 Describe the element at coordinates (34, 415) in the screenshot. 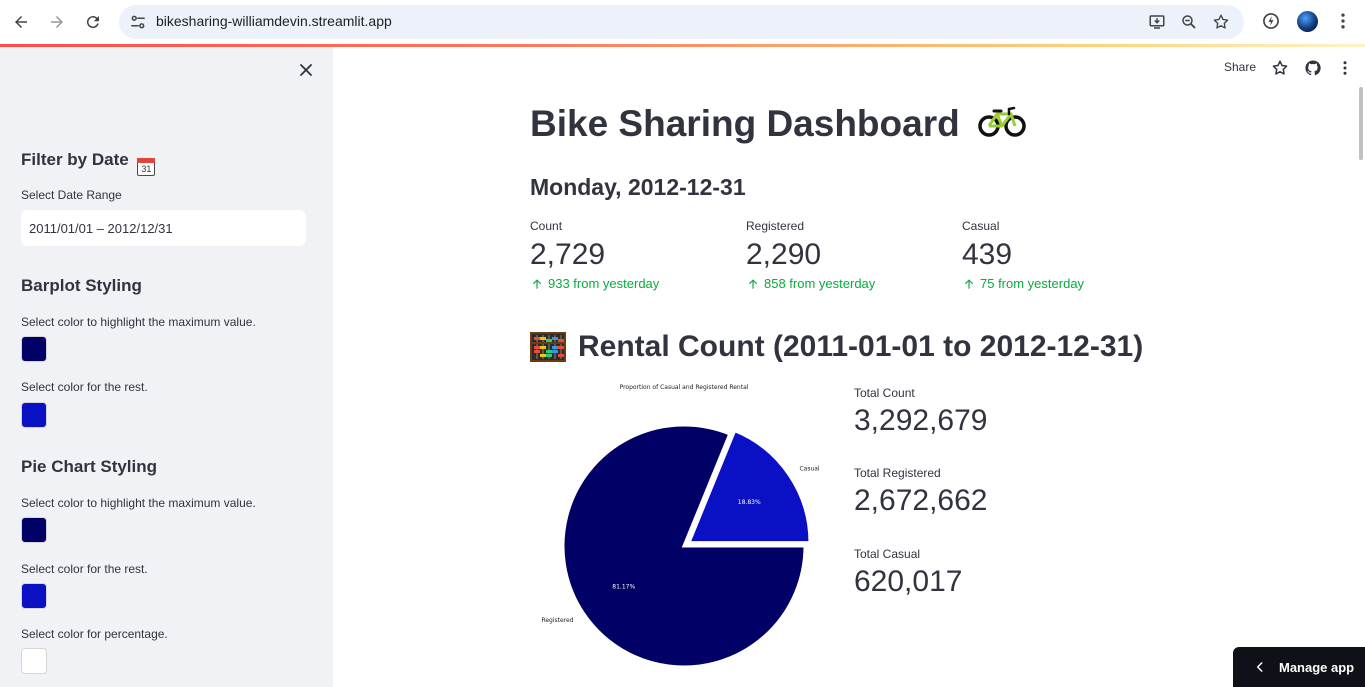

I see `barplot-rest-color-picker` at that location.